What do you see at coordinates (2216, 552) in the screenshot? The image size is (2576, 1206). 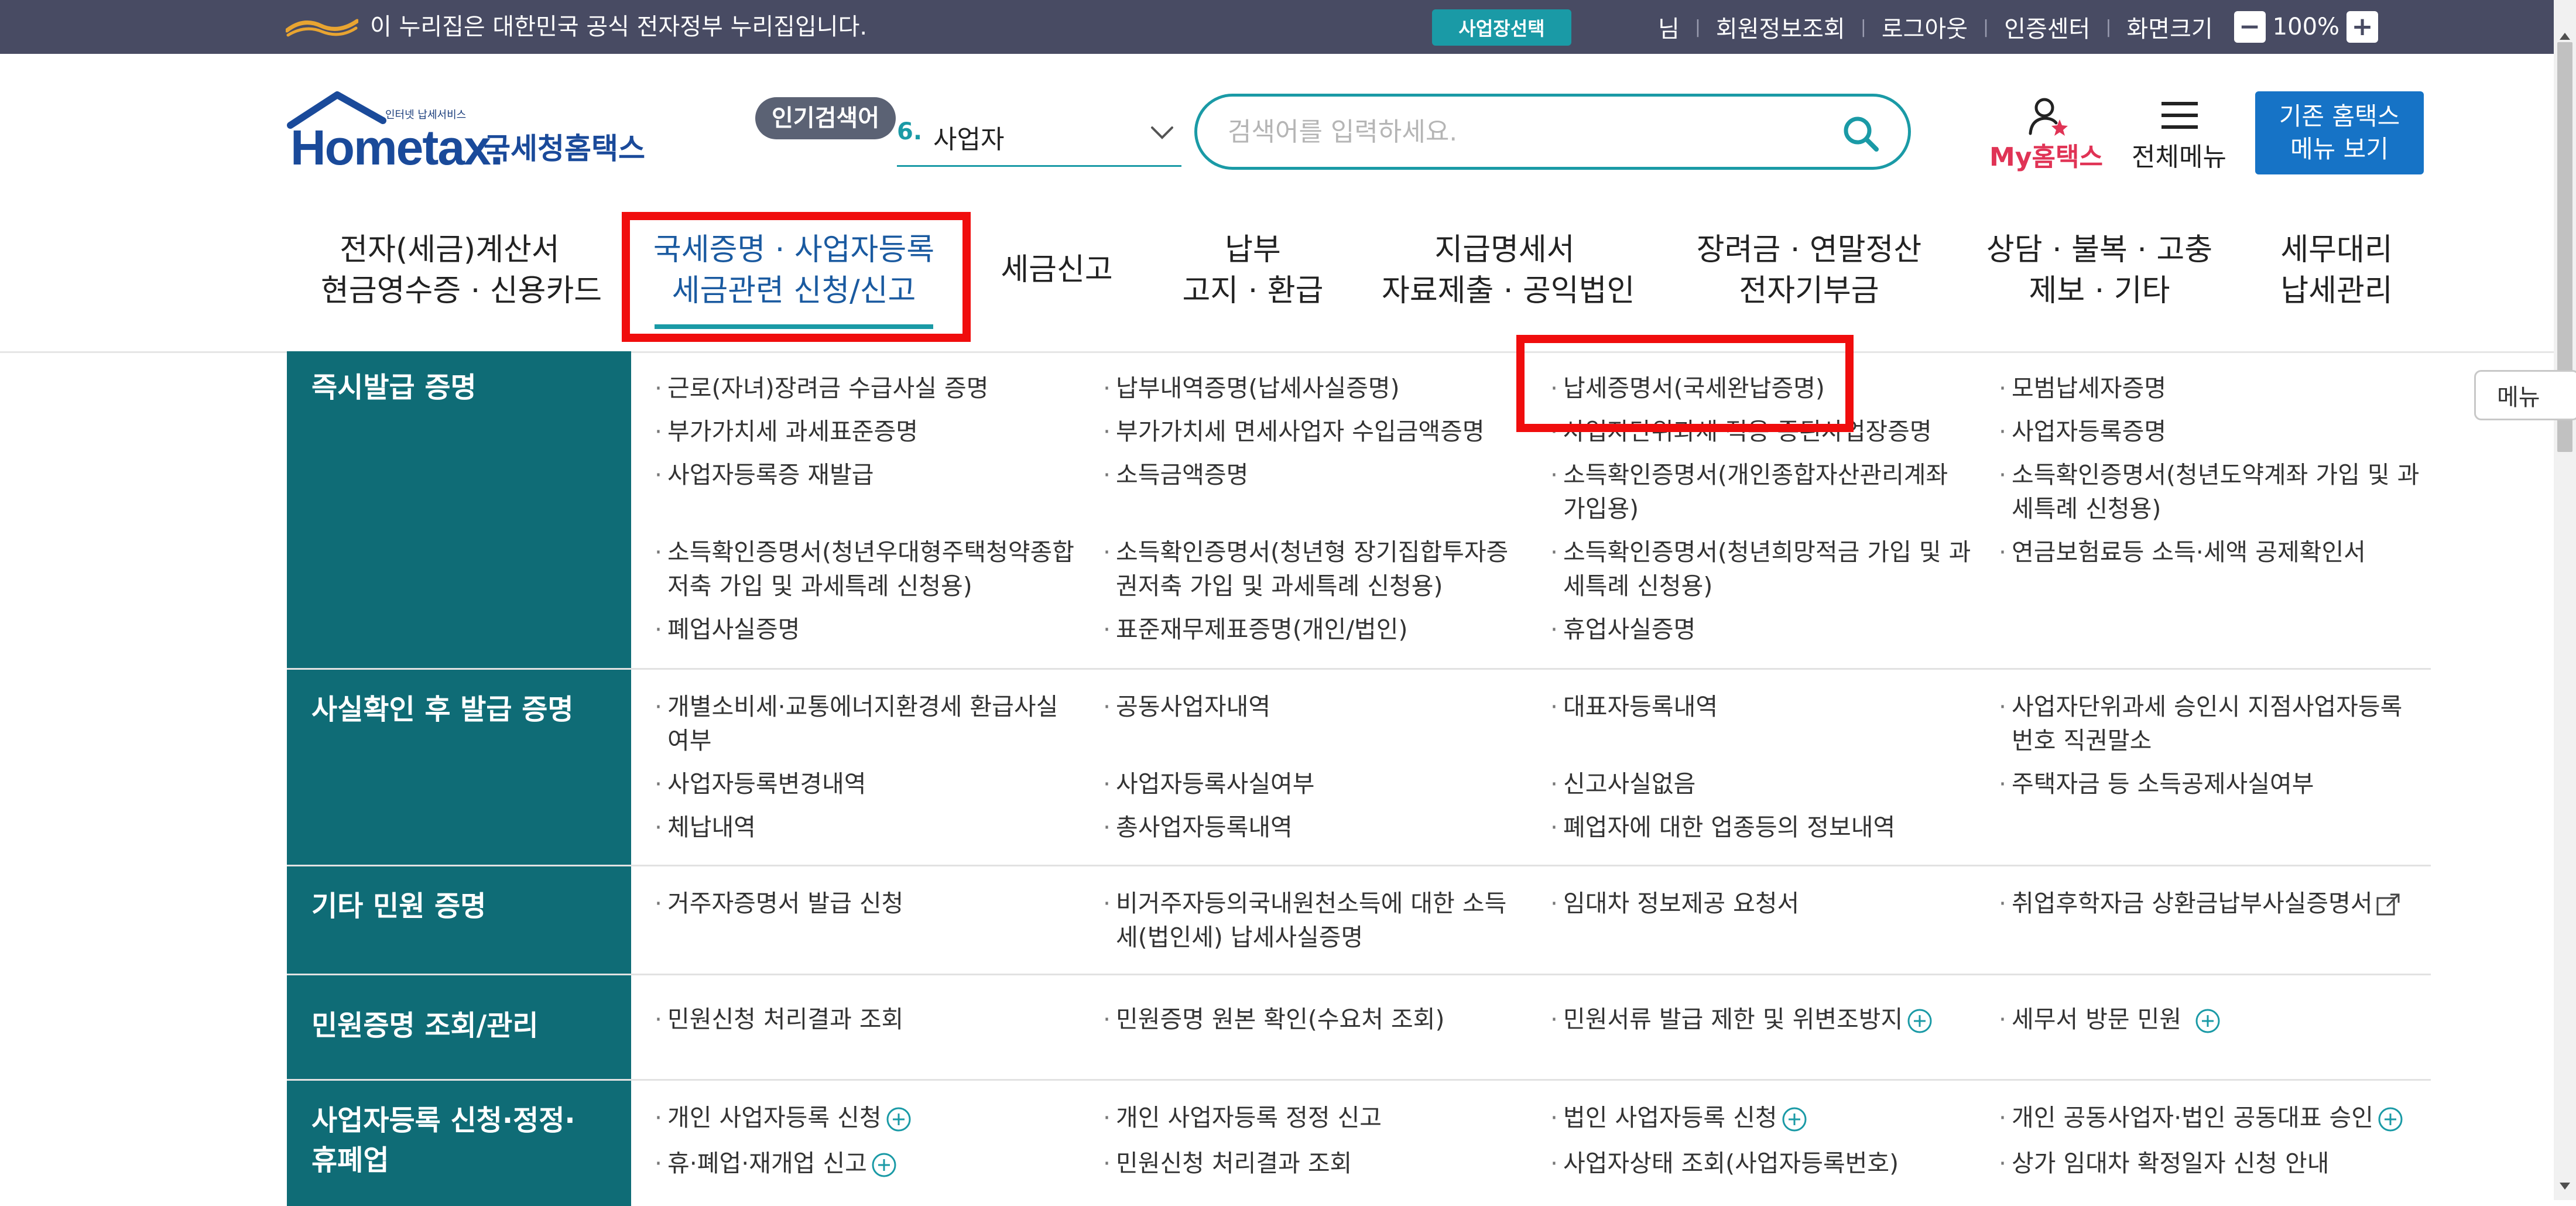 I see `menu-item: · 연금보험료등 소득·세액 공제확인서` at bounding box center [2216, 552].